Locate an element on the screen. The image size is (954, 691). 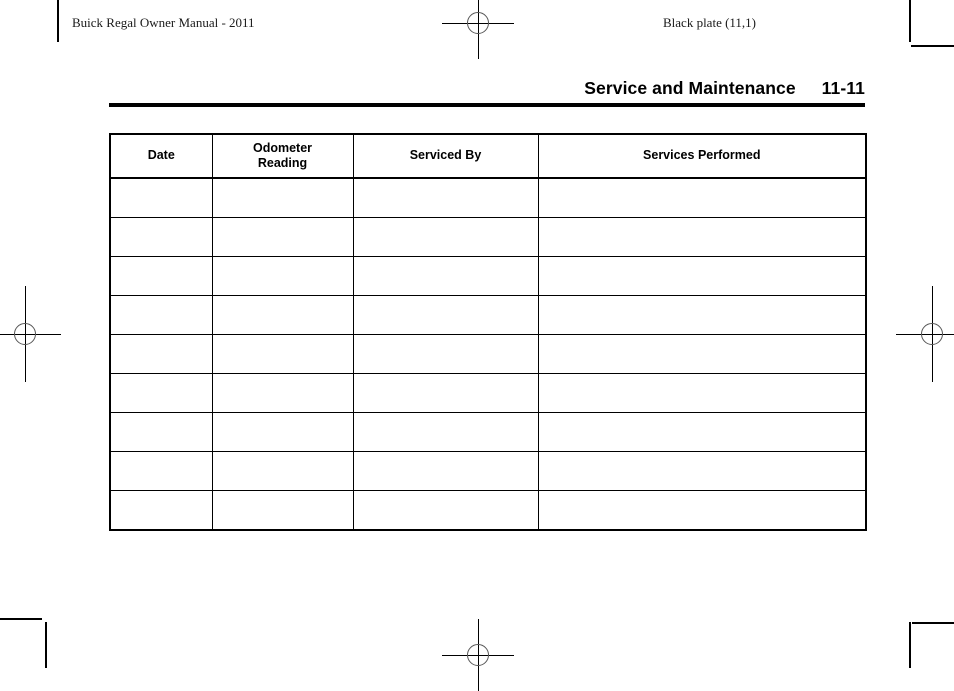
column-header-services-performed: Services Performed is located at coordinates (702, 156).